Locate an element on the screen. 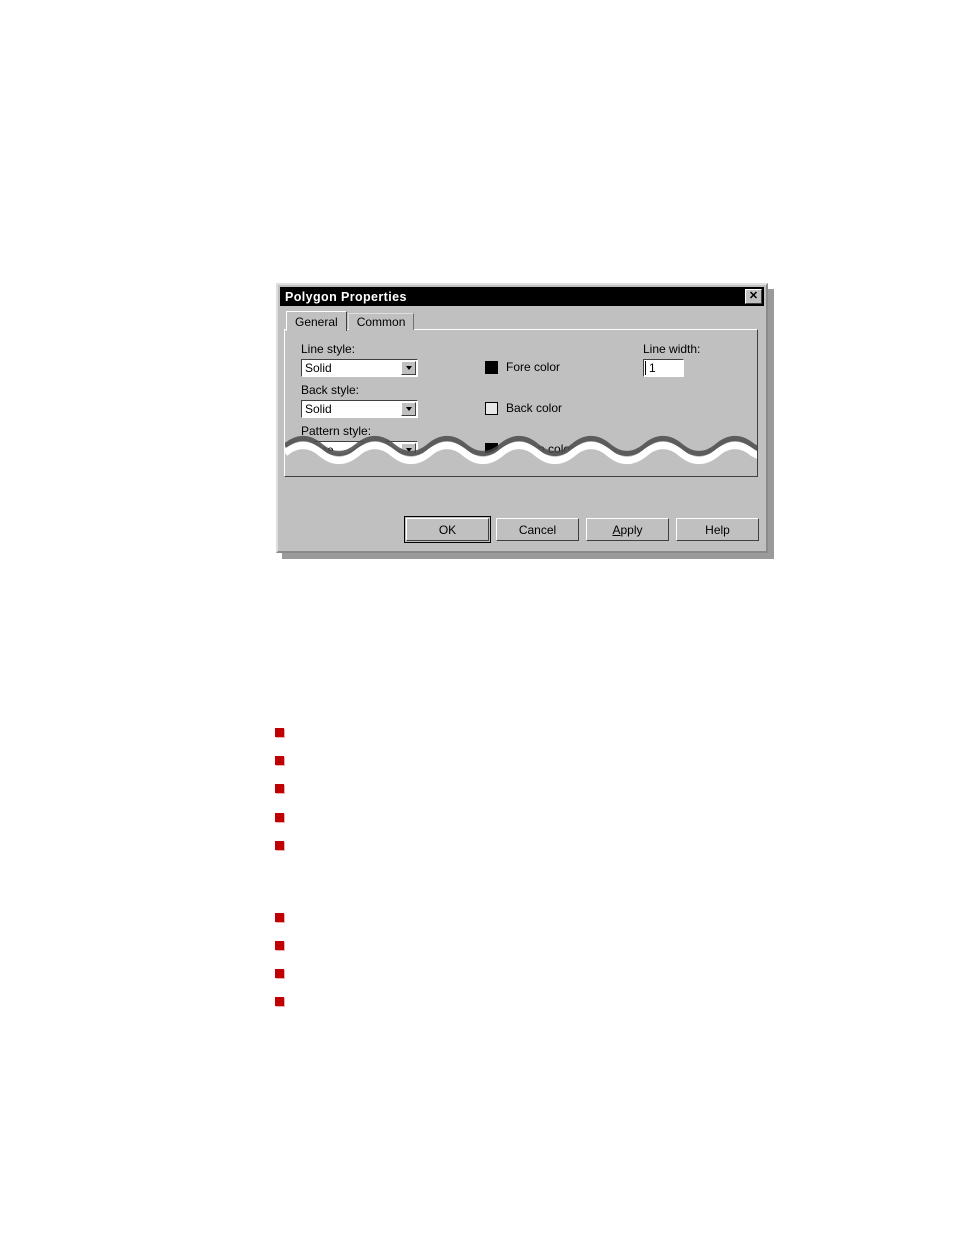 The height and width of the screenshot is (1235, 954). cancel-button-label: Cancel is located at coordinates (537, 529).